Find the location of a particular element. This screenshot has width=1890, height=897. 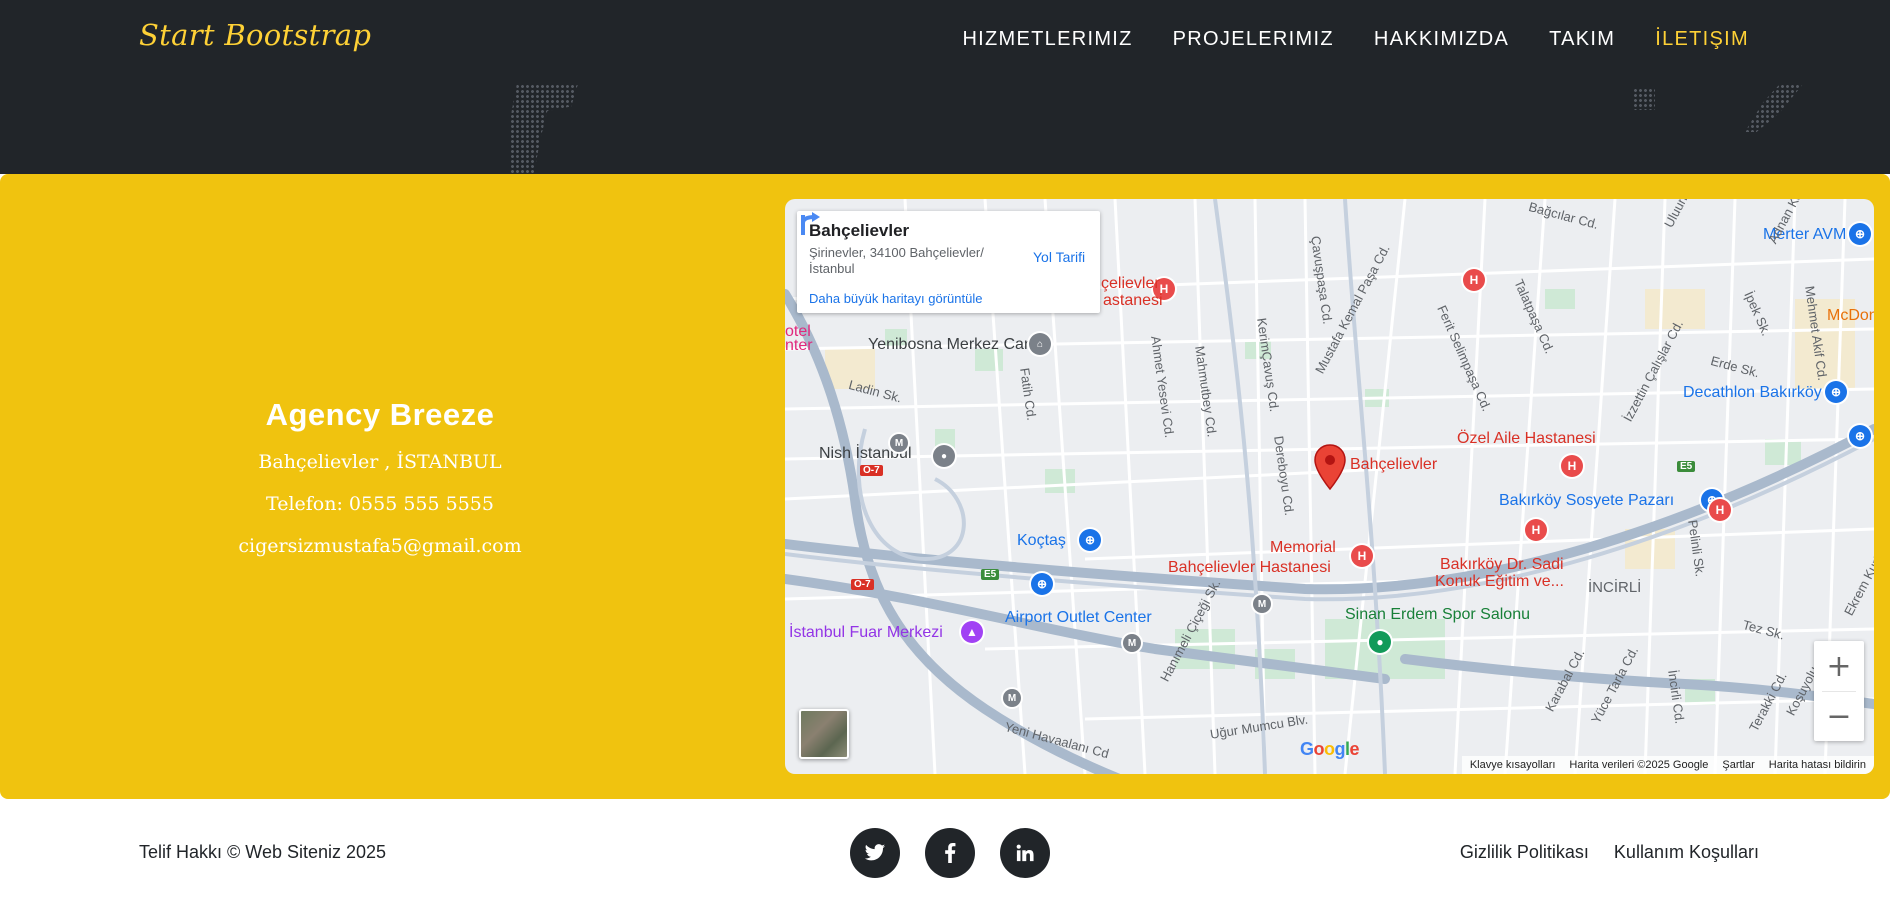

landmark-icon: ▲ is located at coordinates (972, 632).